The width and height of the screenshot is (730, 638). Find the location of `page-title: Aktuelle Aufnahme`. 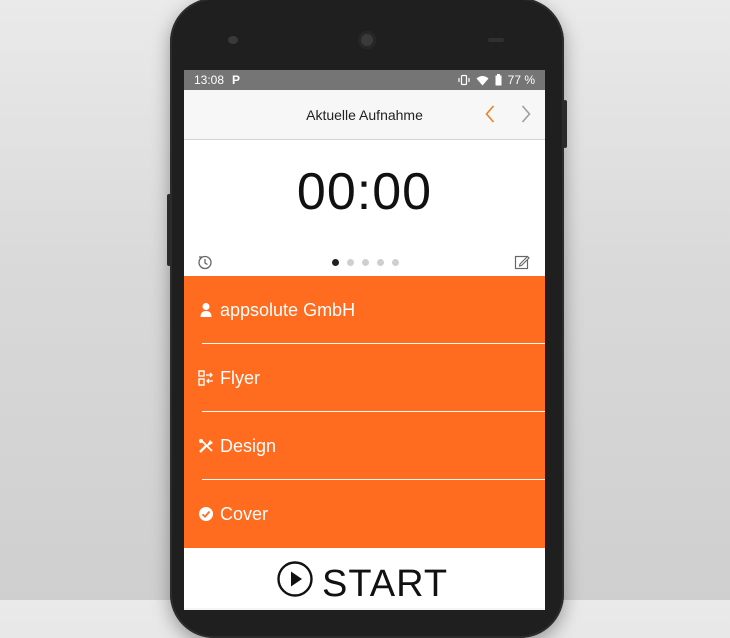

page-title: Aktuelle Aufnahme is located at coordinates (364, 114).